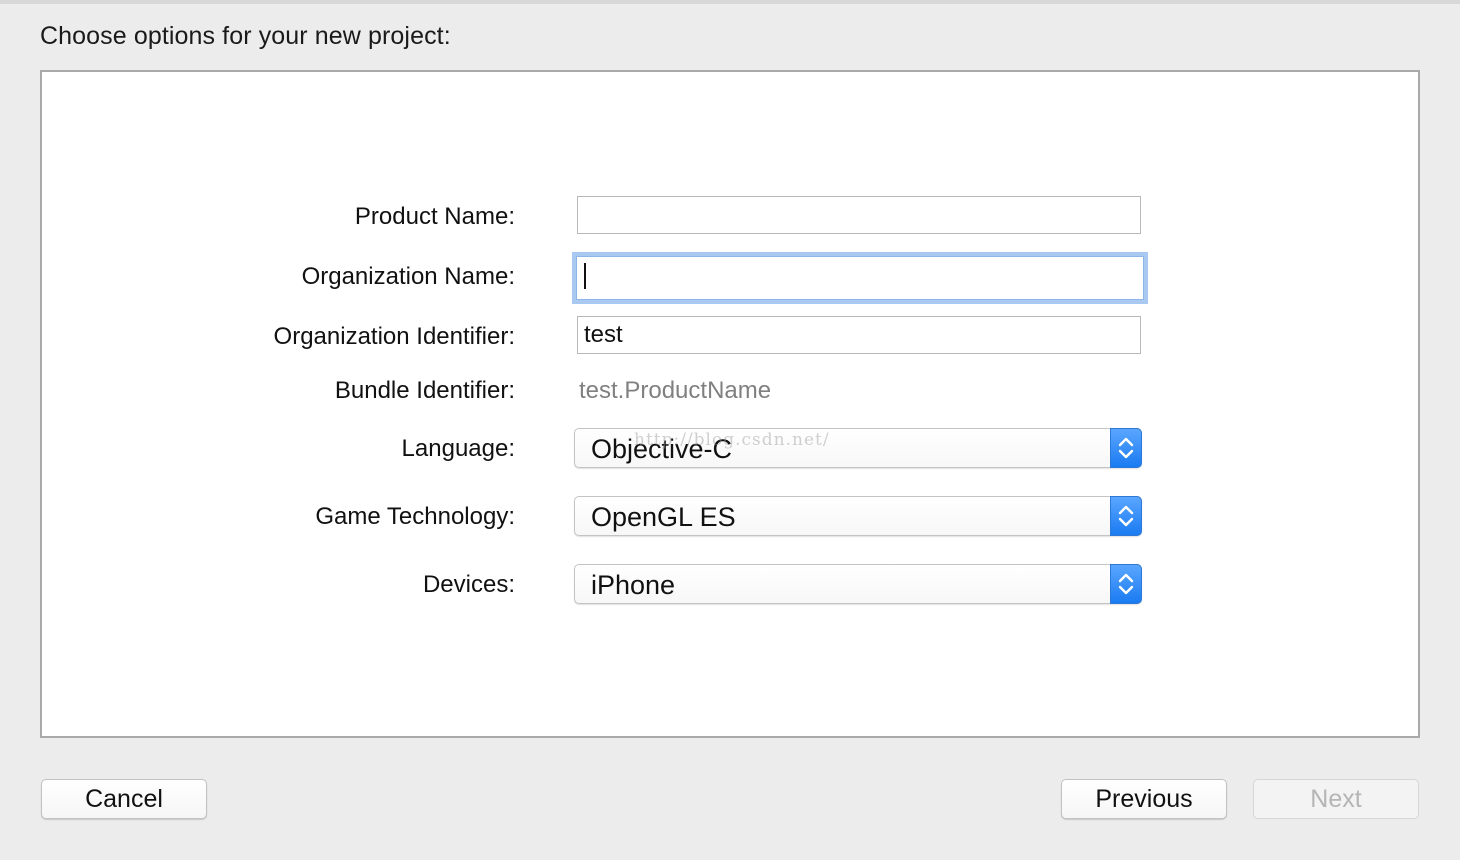  I want to click on next-button: Next, so click(1336, 799).